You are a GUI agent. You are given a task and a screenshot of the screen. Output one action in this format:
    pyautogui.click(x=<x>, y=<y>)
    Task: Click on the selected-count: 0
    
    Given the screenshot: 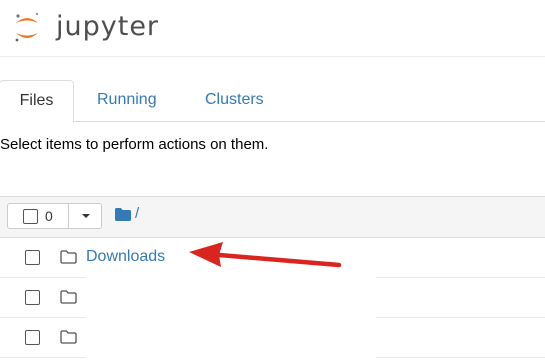 What is the action you would take?
    pyautogui.click(x=49, y=216)
    